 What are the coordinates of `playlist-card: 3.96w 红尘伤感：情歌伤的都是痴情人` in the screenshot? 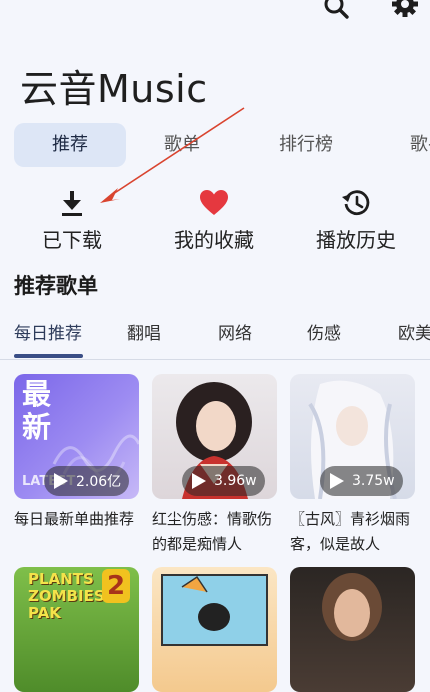 It's located at (214, 465).